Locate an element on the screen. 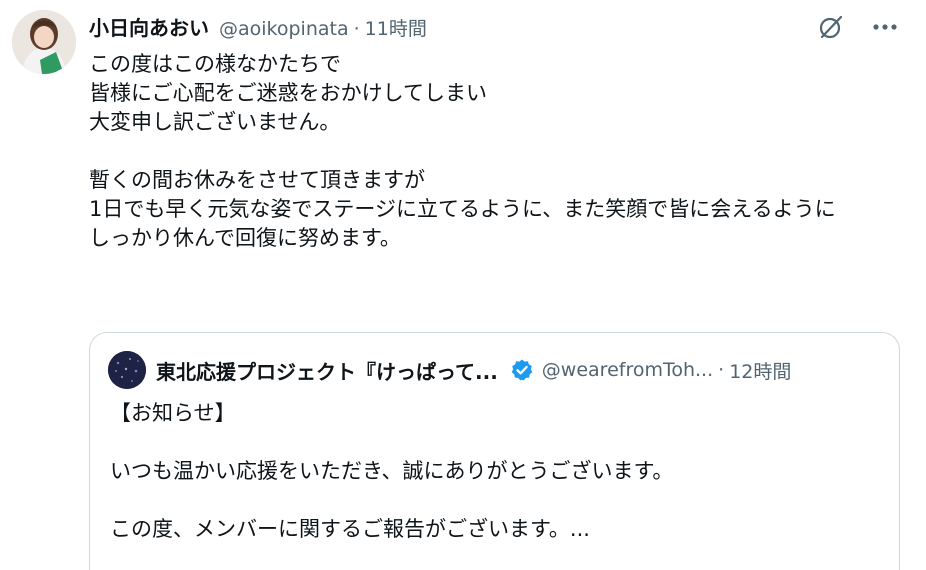 The image size is (926, 570). header-actions is located at coordinates (858, 27).